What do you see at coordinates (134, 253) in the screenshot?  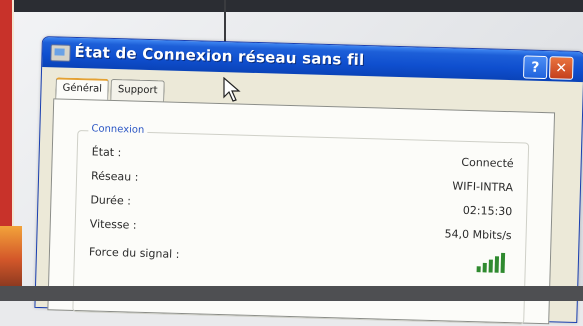 I see `signal-label: Force du signal :` at bounding box center [134, 253].